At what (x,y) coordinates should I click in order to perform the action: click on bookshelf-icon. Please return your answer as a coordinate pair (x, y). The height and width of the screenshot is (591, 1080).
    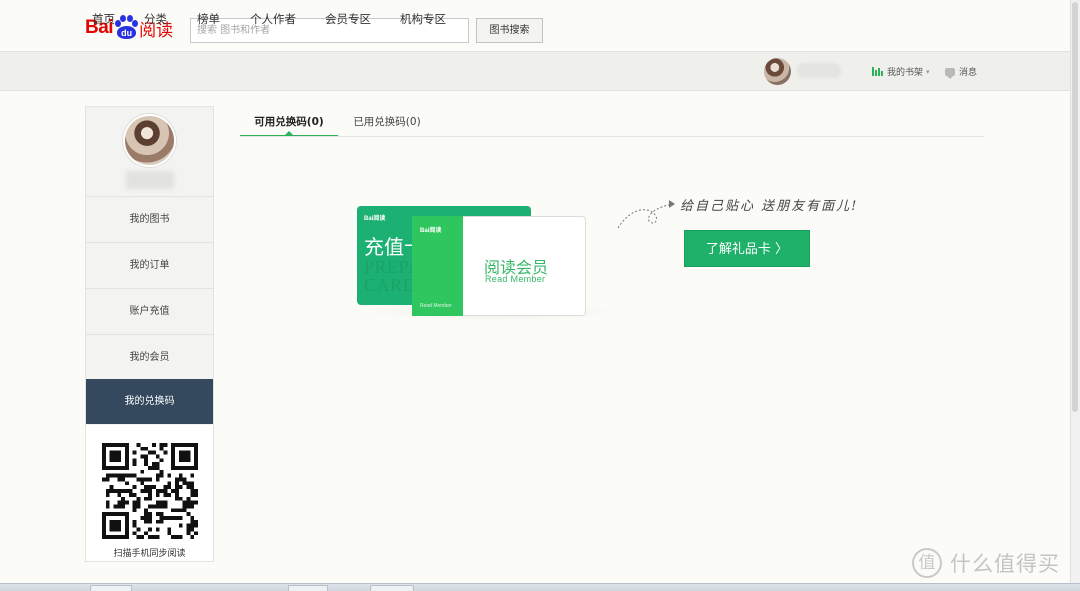
    Looking at the image, I should click on (877, 71).